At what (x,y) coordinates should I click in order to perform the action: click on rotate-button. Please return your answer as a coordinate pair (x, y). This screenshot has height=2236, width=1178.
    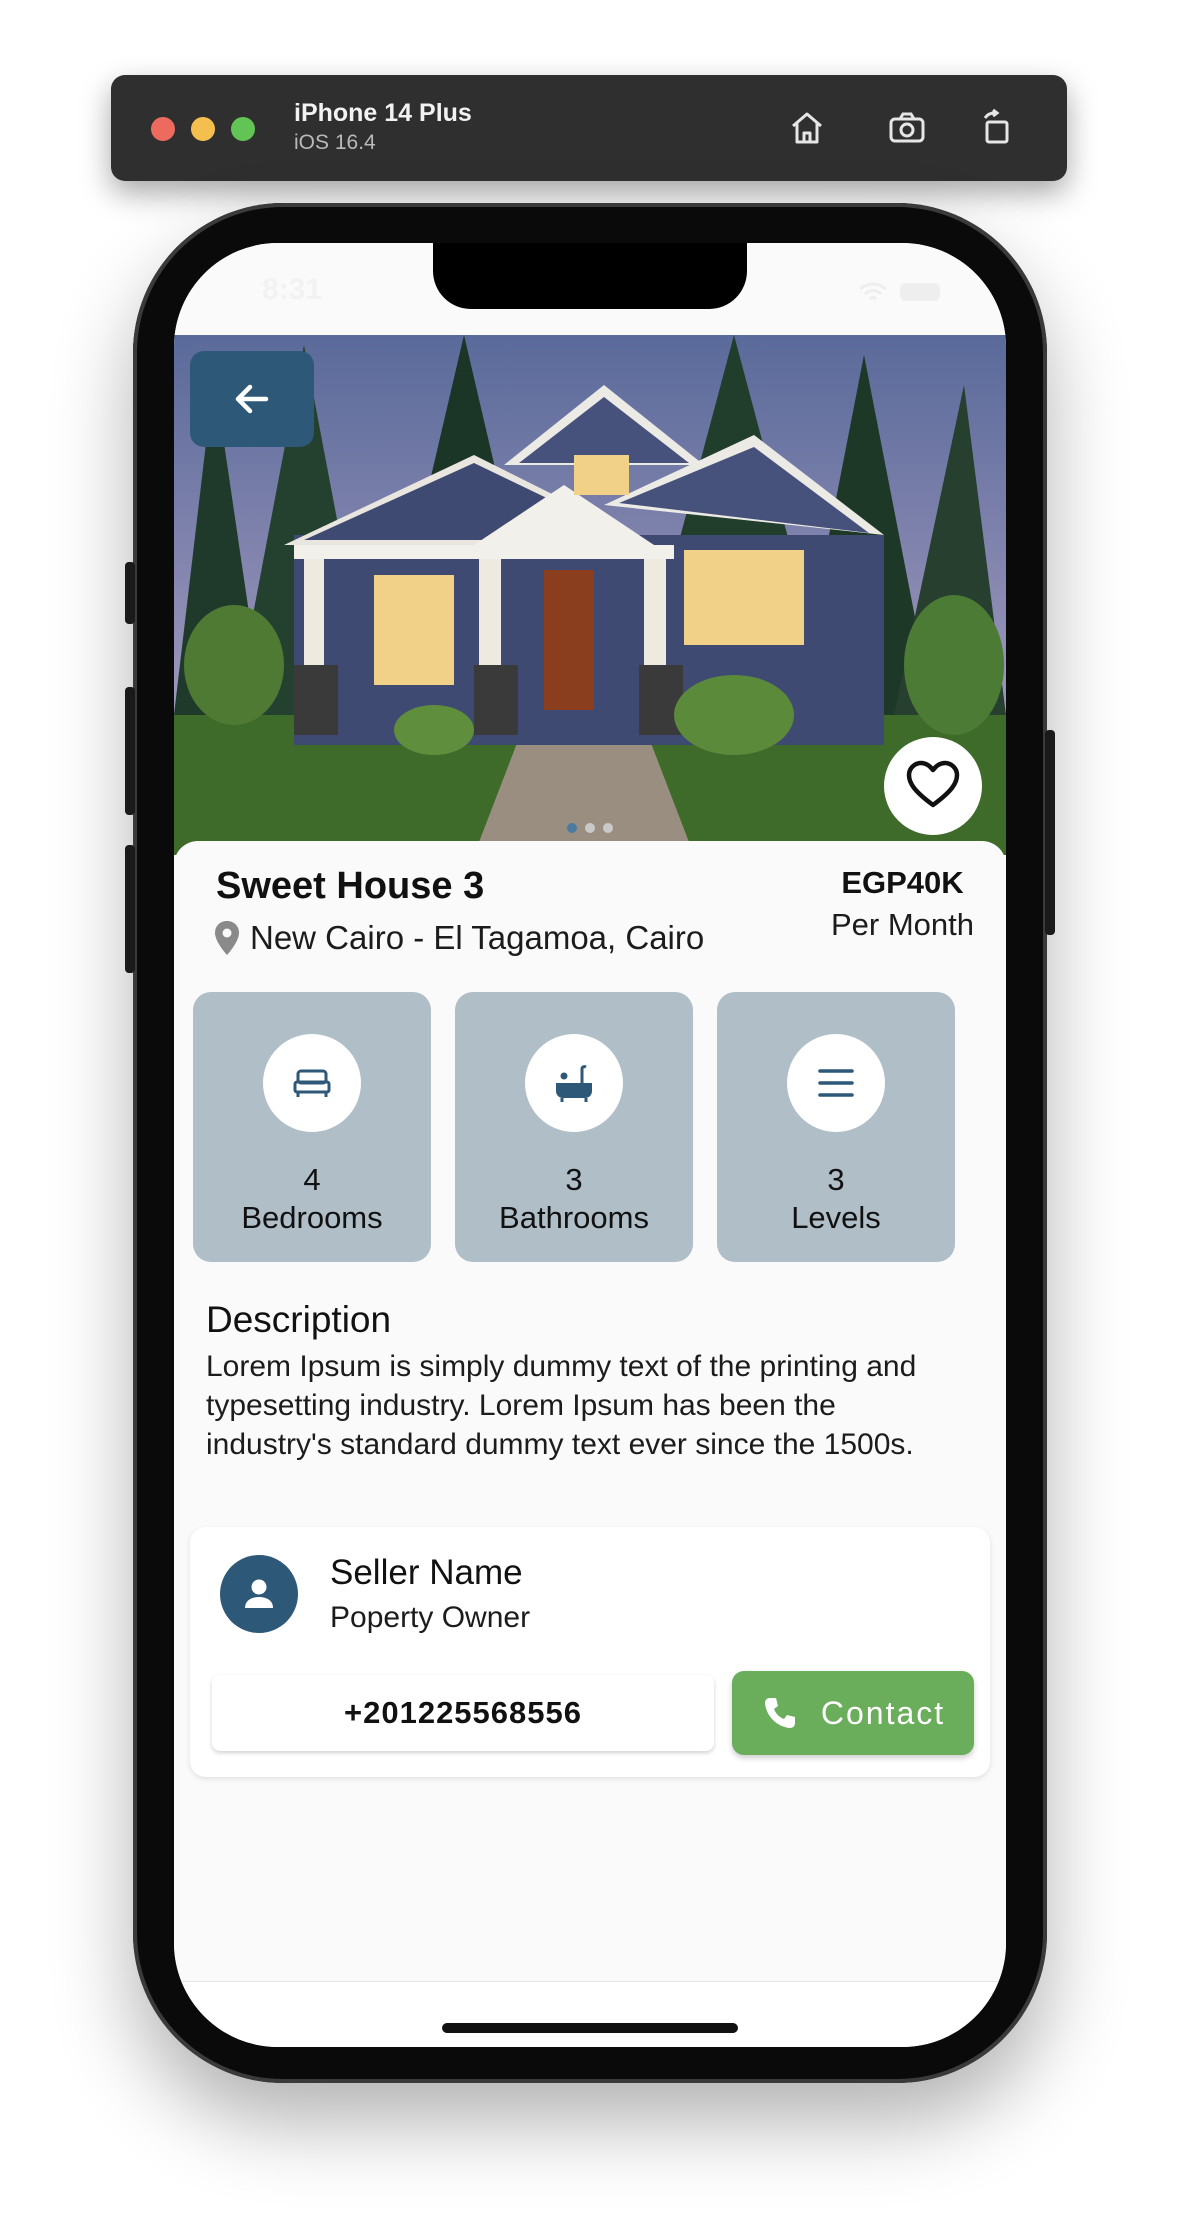
    Looking at the image, I should click on (997, 128).